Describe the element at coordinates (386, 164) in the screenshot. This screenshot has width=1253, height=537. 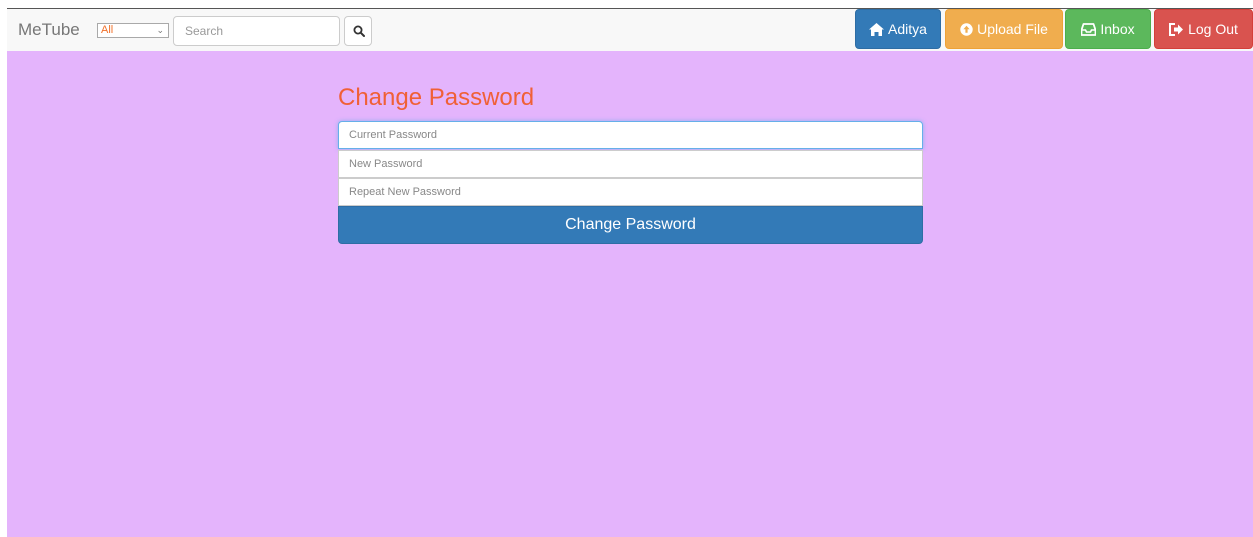
I see `new-password-placeholder: New Password` at that location.